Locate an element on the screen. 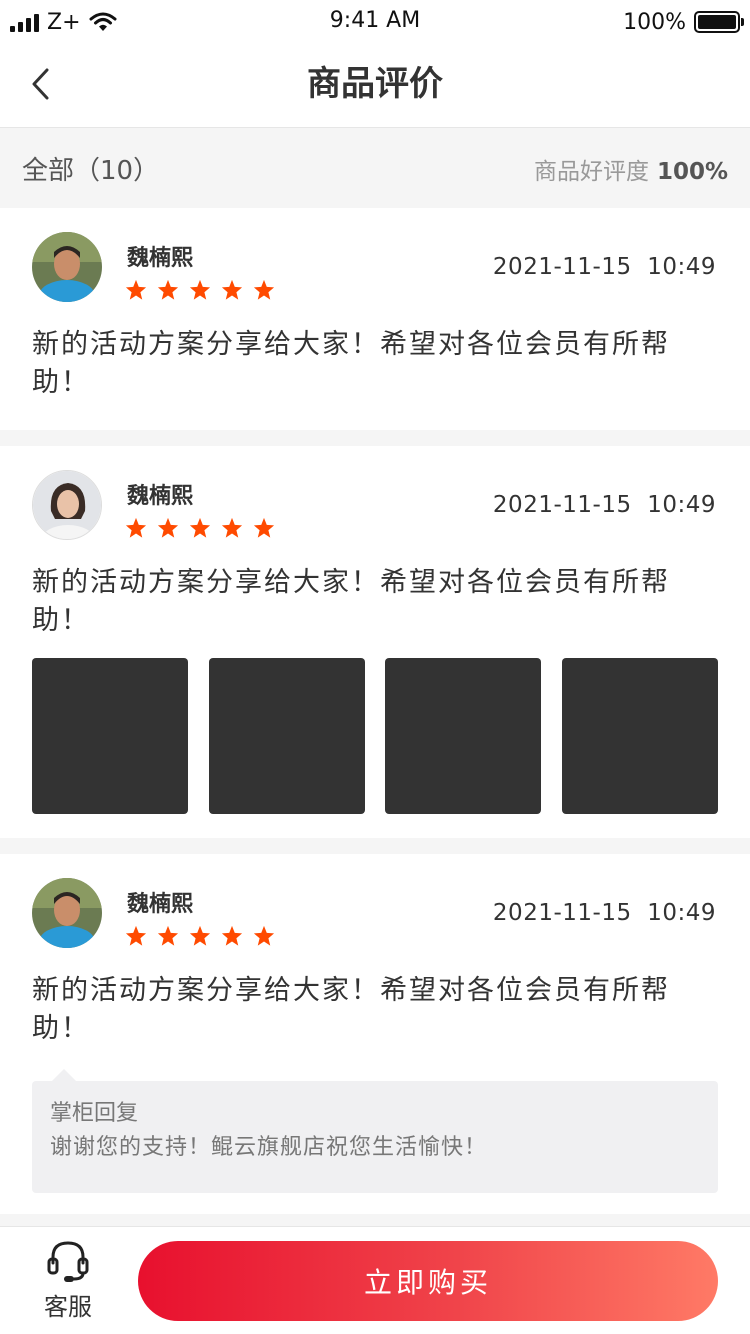 The image size is (750, 1334). battery-icon is located at coordinates (719, 22).